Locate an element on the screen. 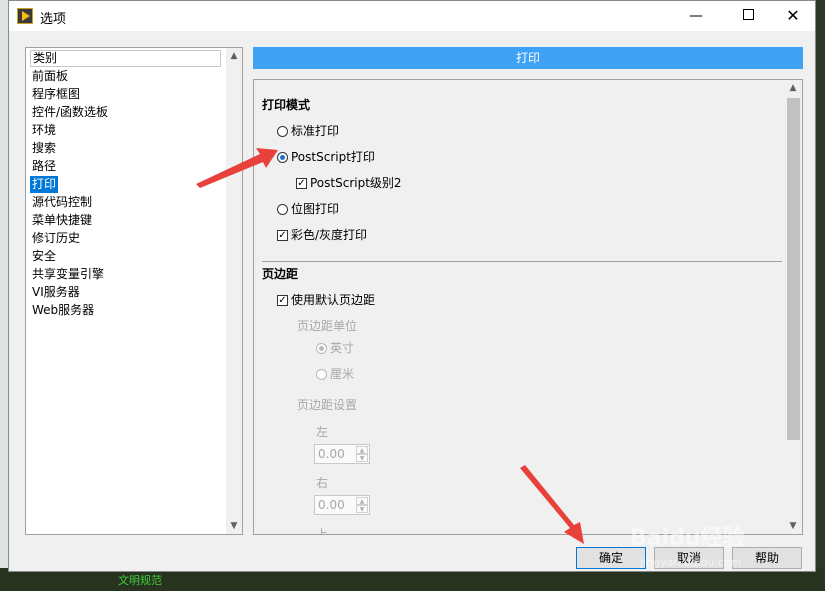 The height and width of the screenshot is (591, 825). standard-print-label: 标准打印 is located at coordinates (315, 131).